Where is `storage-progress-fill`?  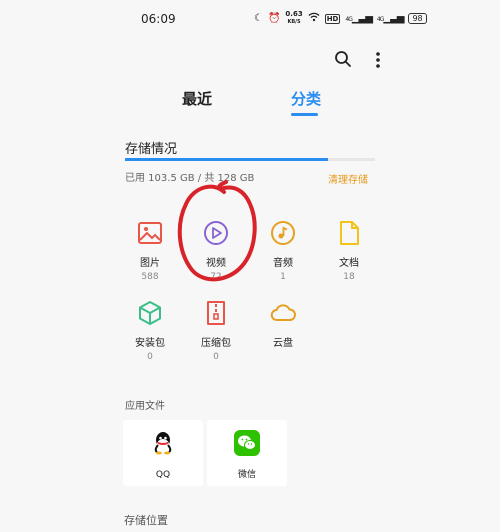
storage-progress-fill is located at coordinates (226, 159).